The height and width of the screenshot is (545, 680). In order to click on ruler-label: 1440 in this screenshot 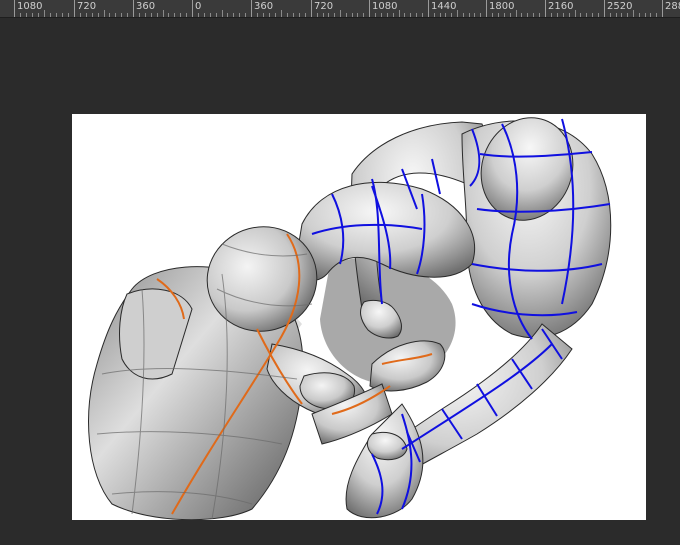, I will do `click(444, 6)`.